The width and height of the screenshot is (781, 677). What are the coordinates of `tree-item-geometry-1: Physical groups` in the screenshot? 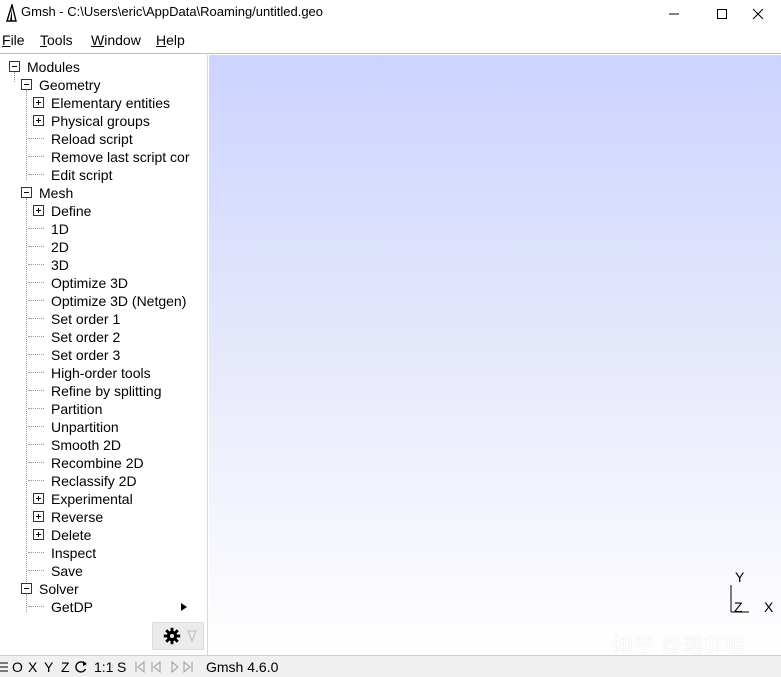 It's located at (103, 121).